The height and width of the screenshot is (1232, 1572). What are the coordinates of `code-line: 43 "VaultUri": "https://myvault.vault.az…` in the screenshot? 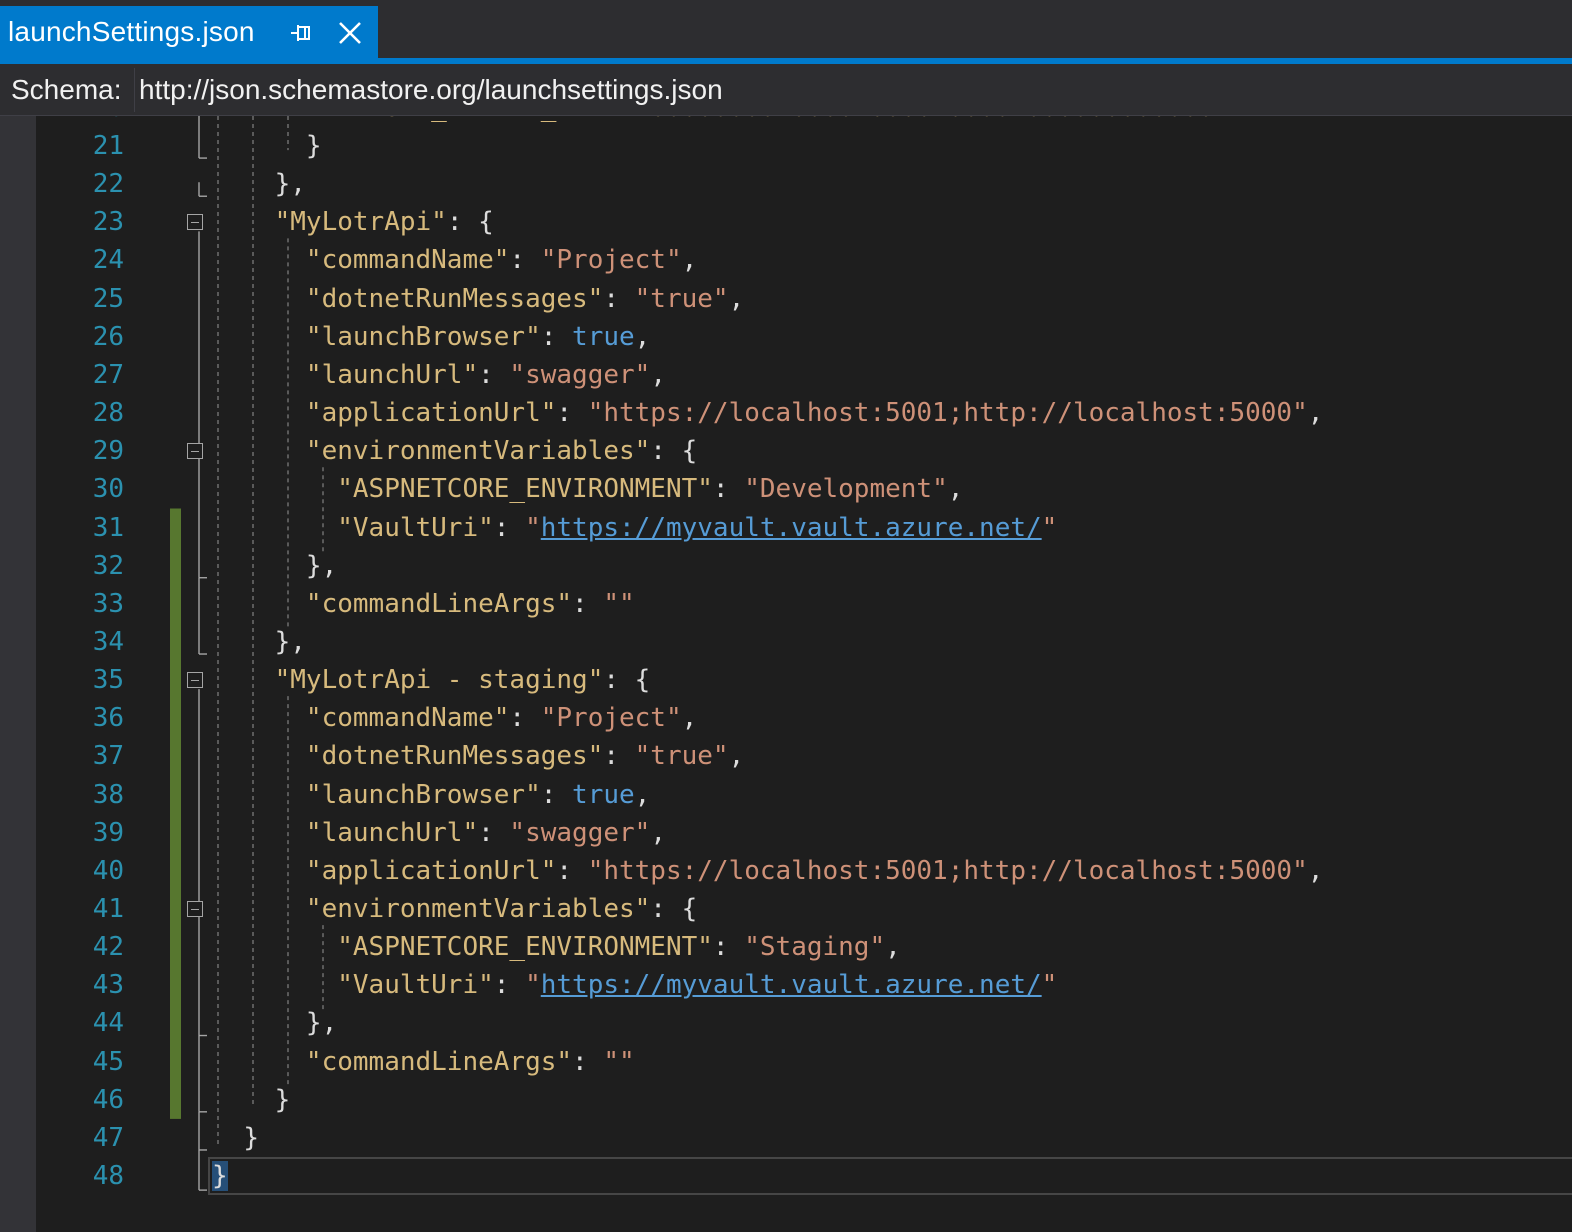 It's located at (786, 985).